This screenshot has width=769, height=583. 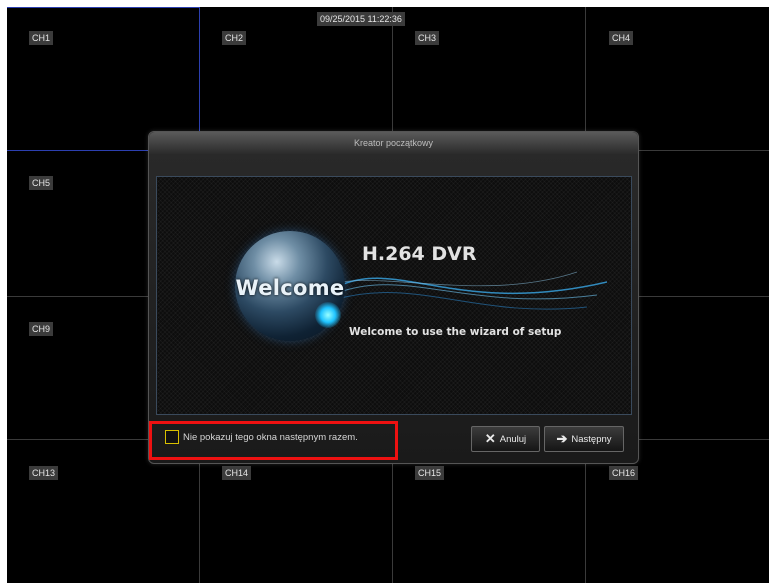 I want to click on product-title: H.264 DVR, so click(x=419, y=254).